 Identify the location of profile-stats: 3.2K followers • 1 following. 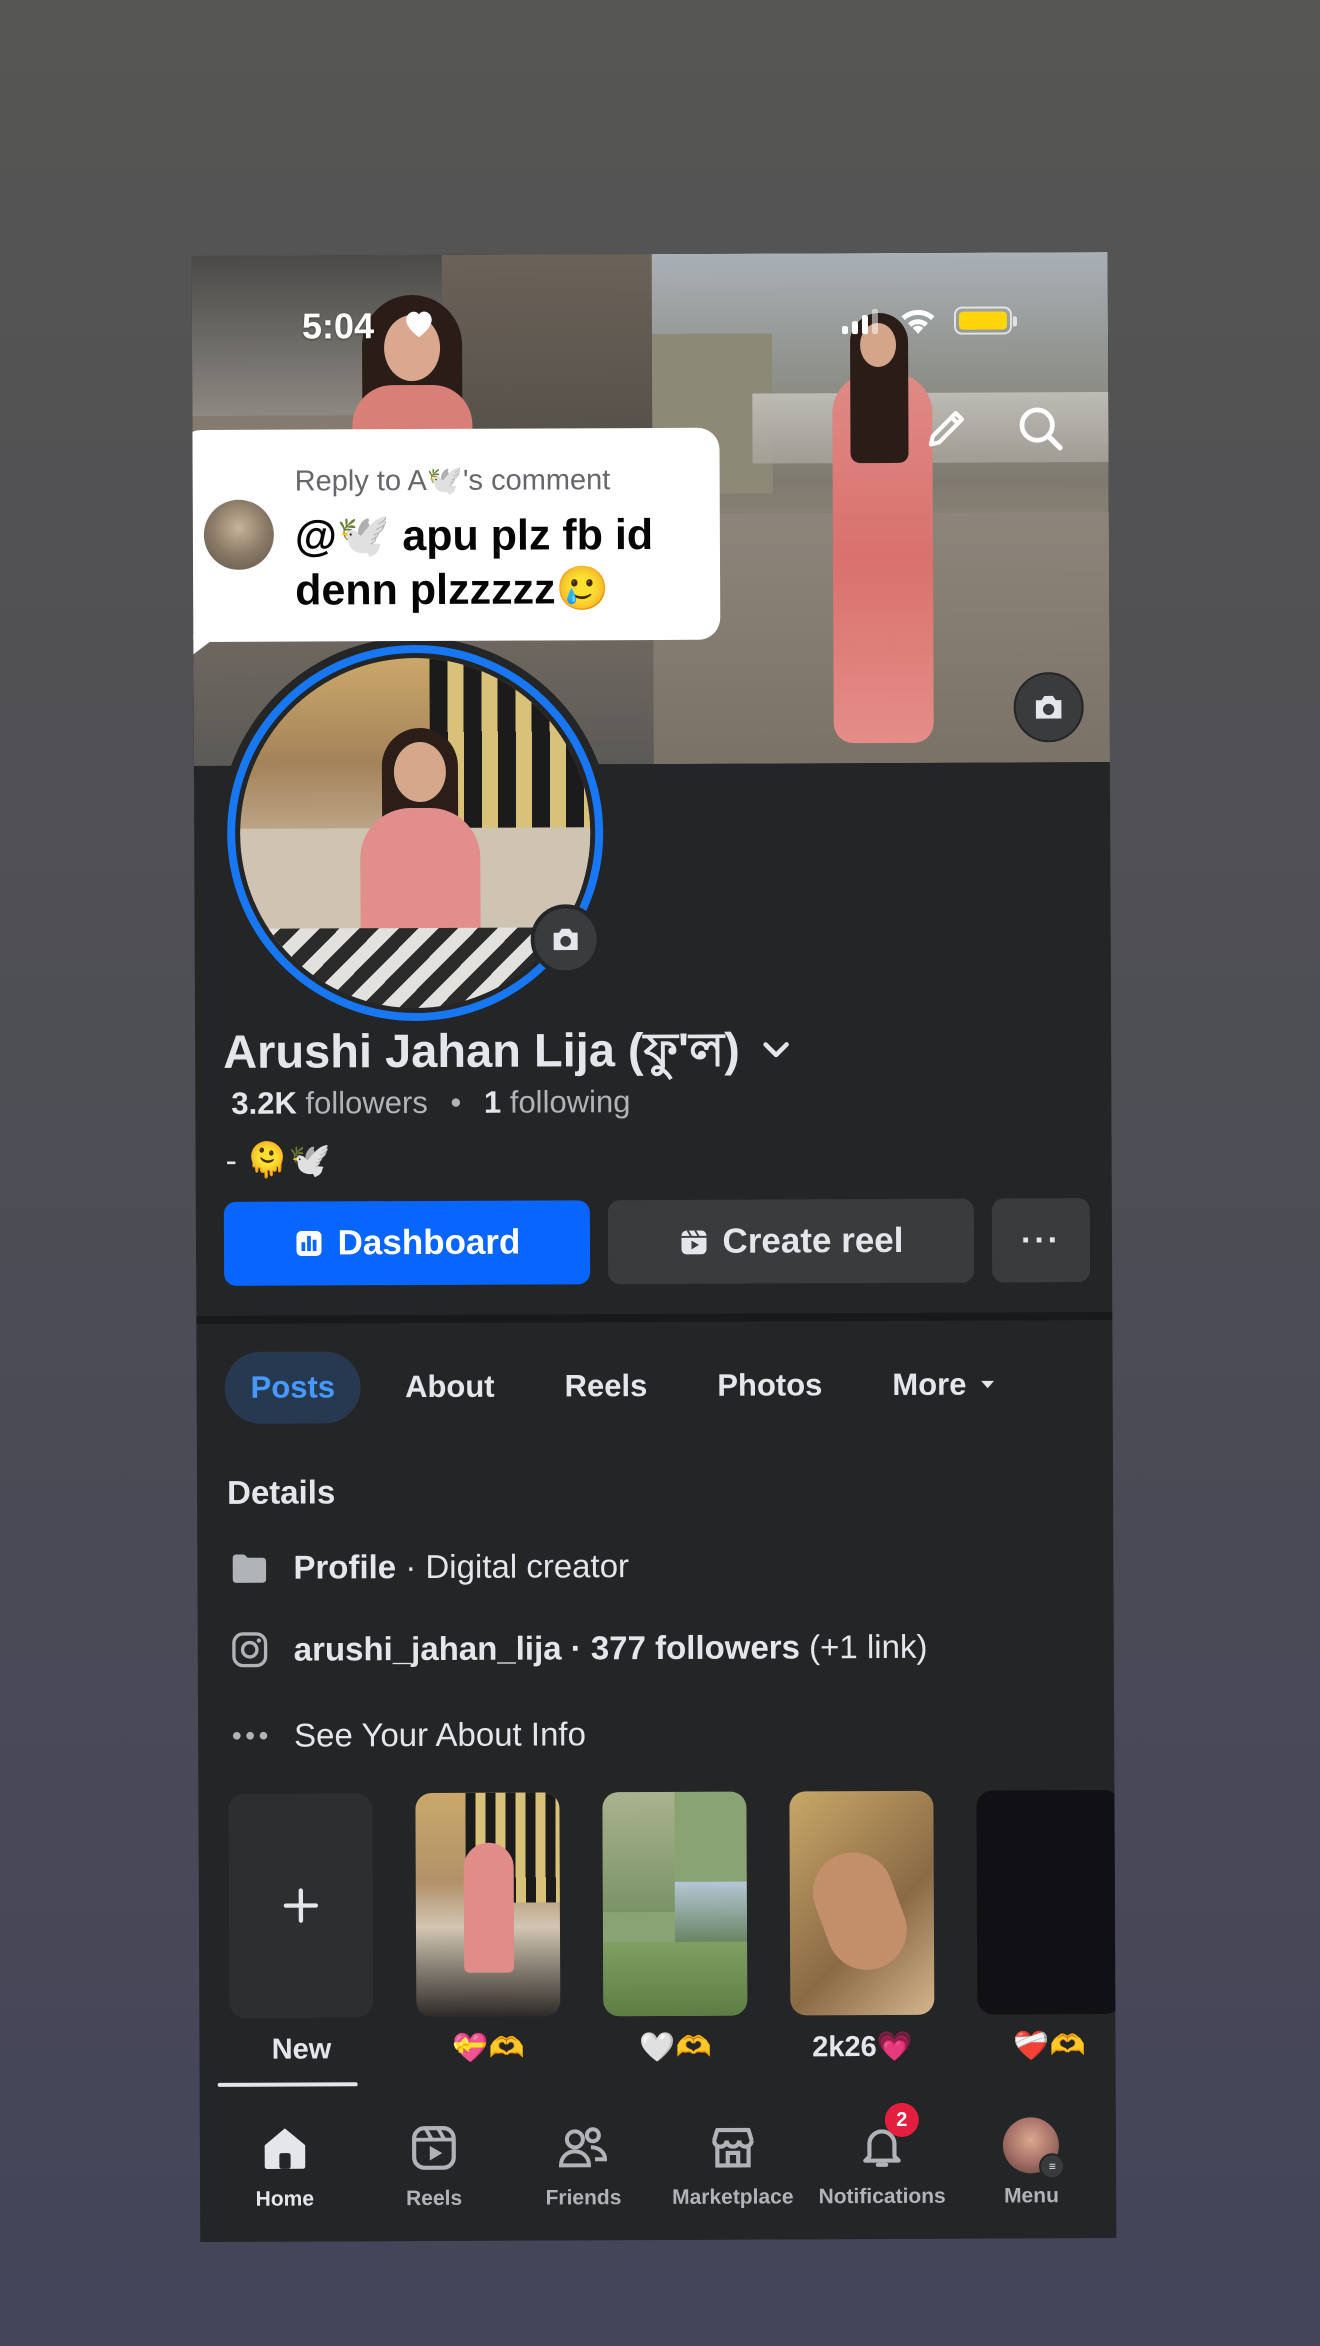
(431, 1102).